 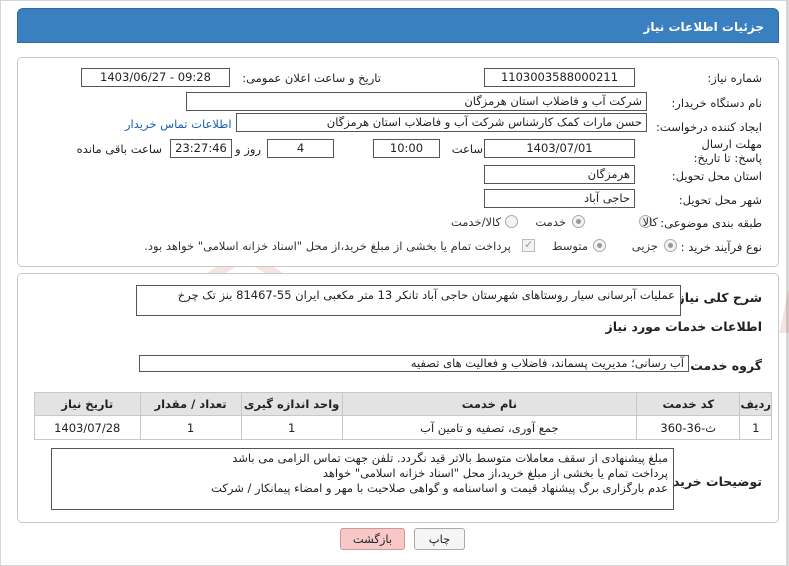 What do you see at coordinates (528, 245) in the screenshot?
I see `payment-treasury-checkbox` at bounding box center [528, 245].